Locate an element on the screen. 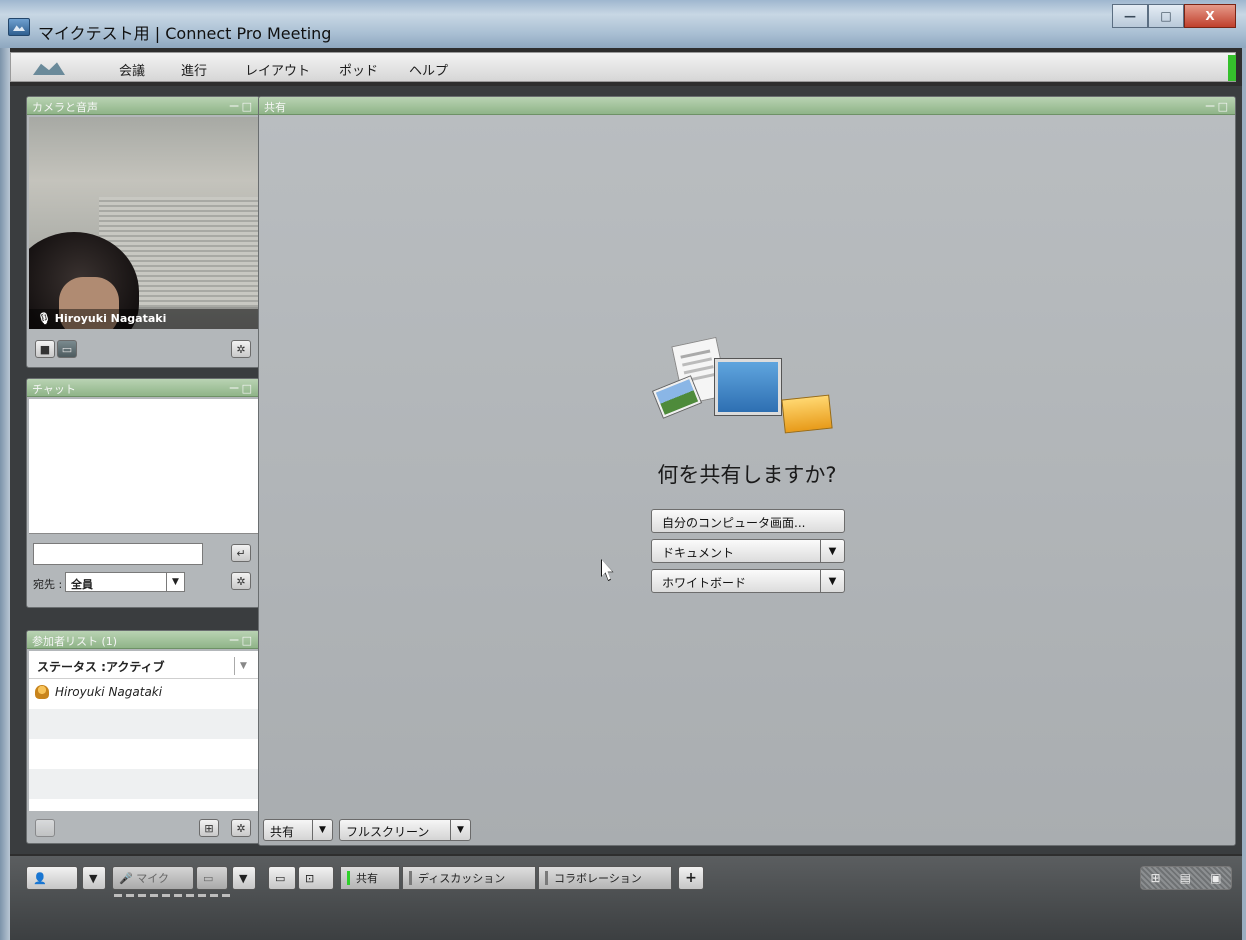 The width and height of the screenshot is (1246, 940). status-filter: ステータス :アクティブ ▼ is located at coordinates (143, 665).